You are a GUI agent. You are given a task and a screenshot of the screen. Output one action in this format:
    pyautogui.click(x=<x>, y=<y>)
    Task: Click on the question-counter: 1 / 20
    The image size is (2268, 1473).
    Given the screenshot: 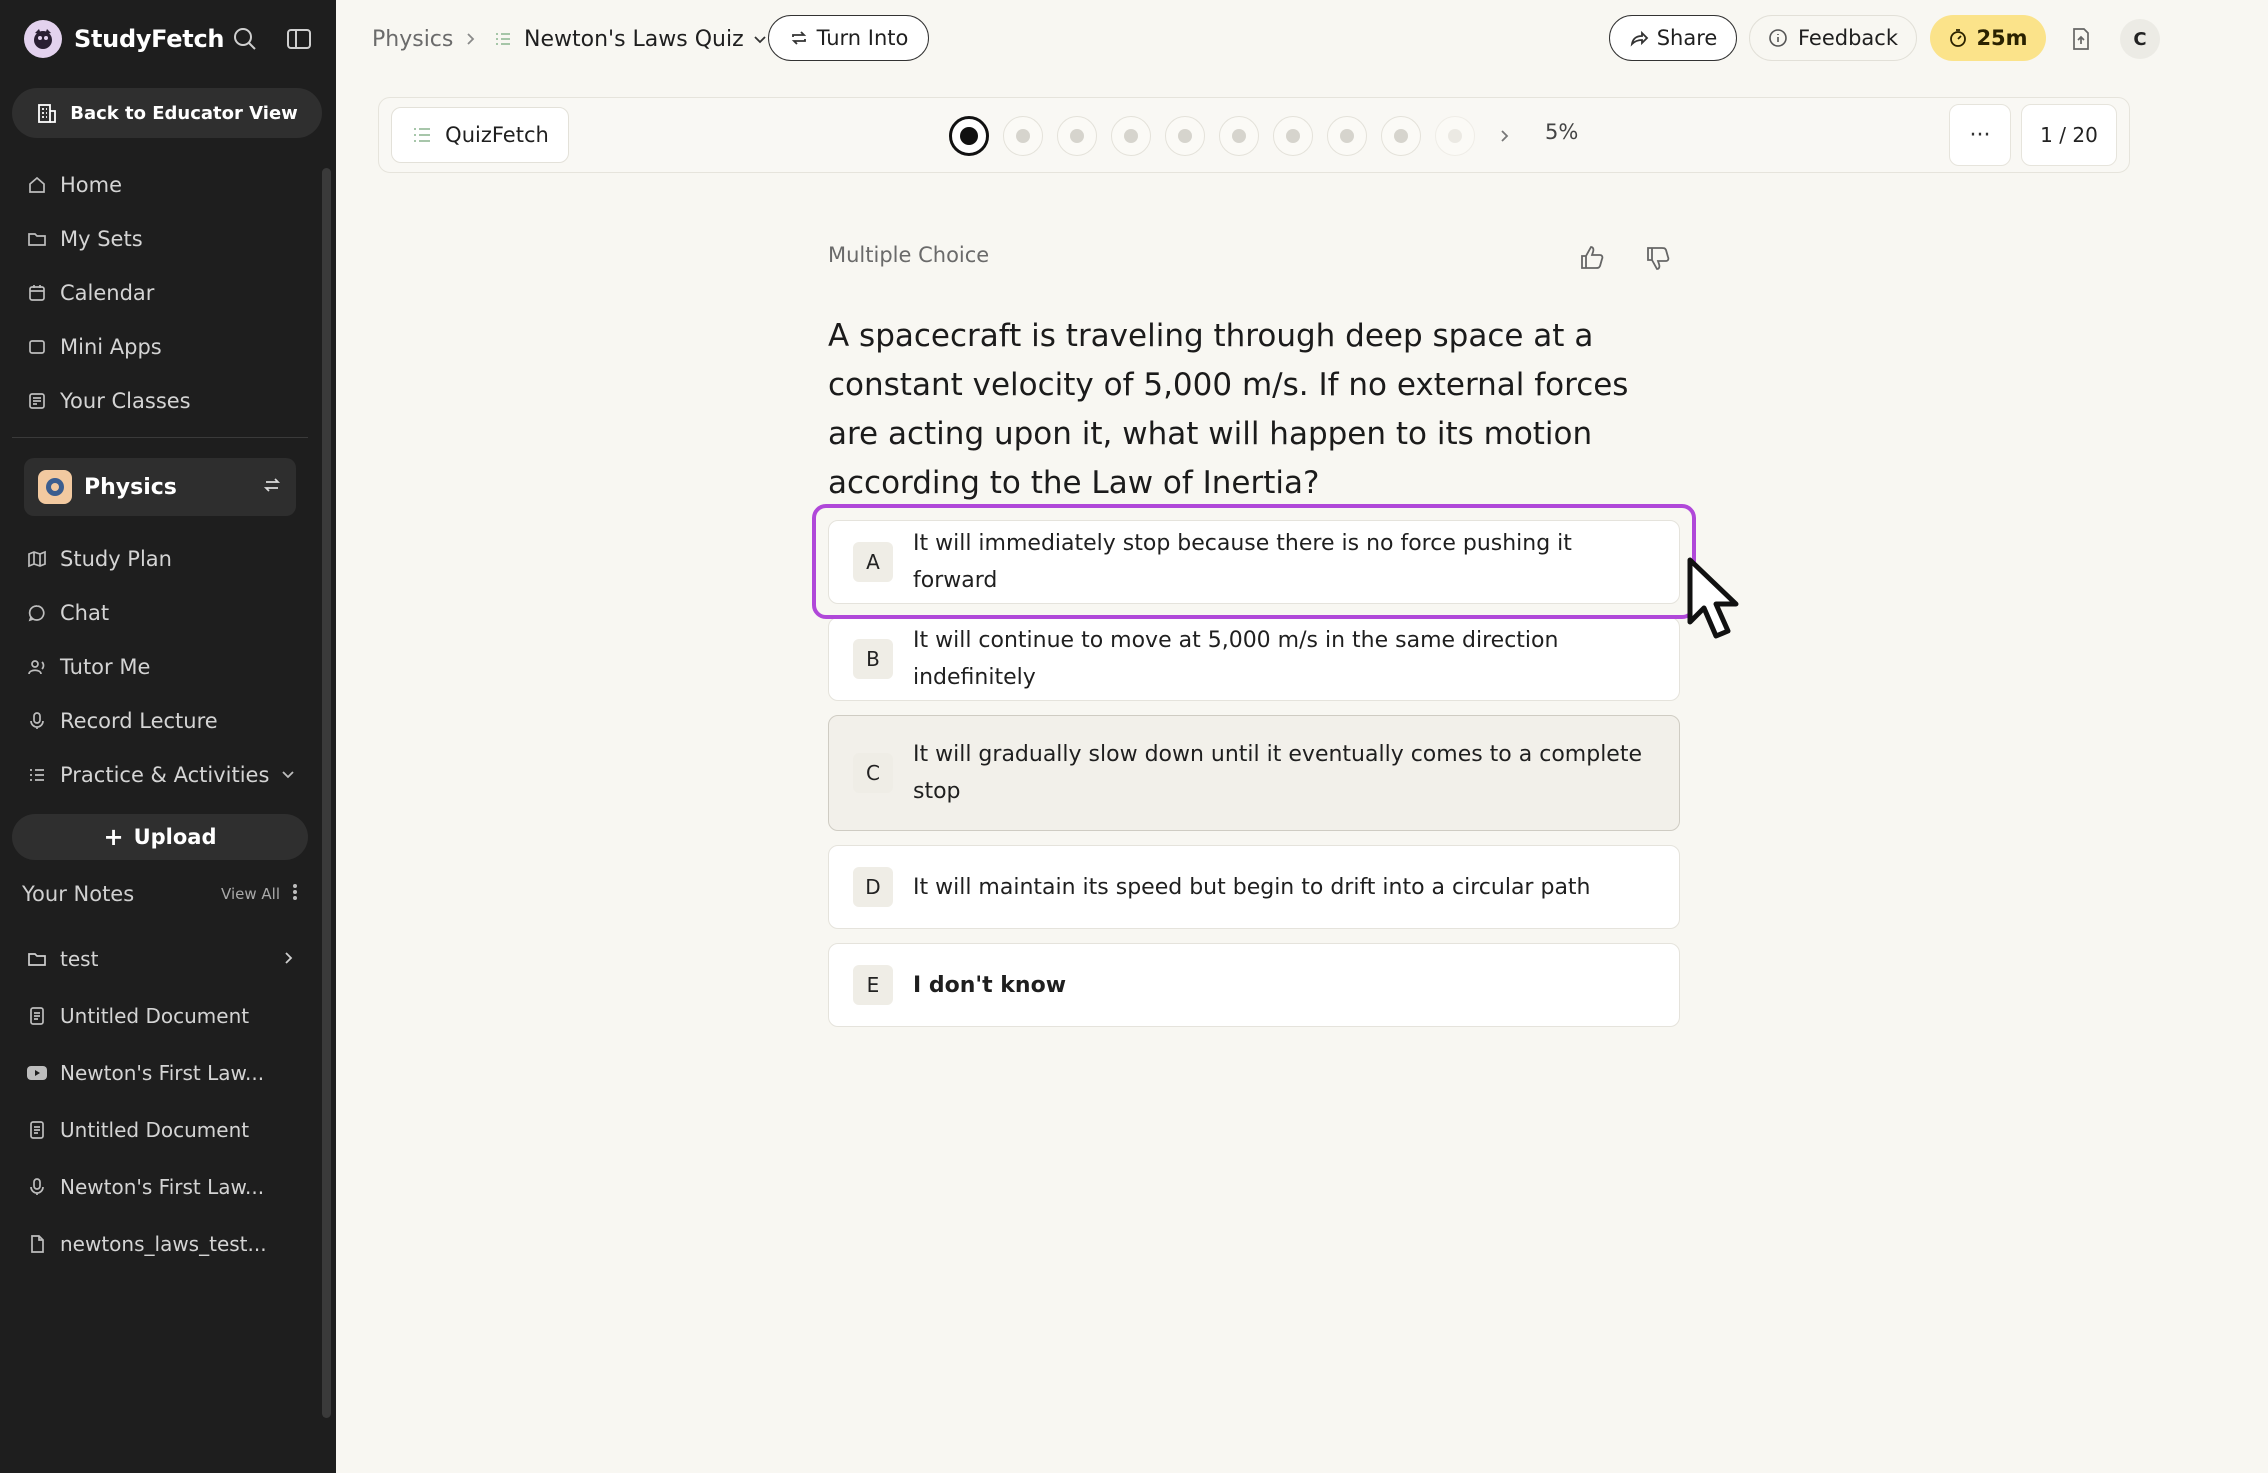 What is the action you would take?
    pyautogui.click(x=2069, y=135)
    